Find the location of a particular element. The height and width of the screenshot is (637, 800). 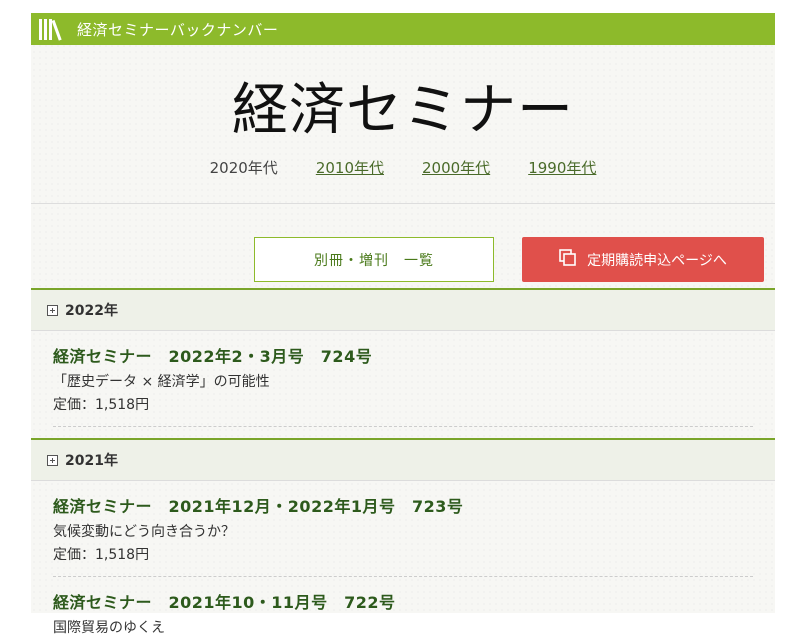

decade-2020s: 2020年代 is located at coordinates (243, 168).